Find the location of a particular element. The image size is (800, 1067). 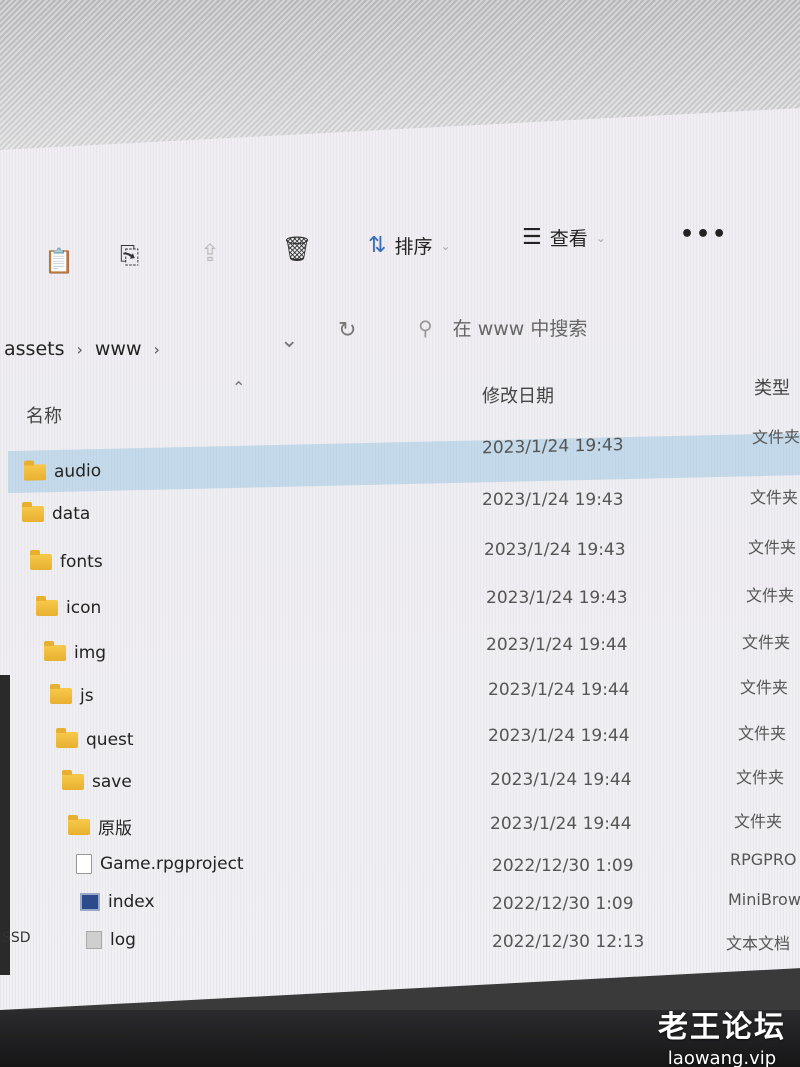

file-name: img is located at coordinates (90, 653).